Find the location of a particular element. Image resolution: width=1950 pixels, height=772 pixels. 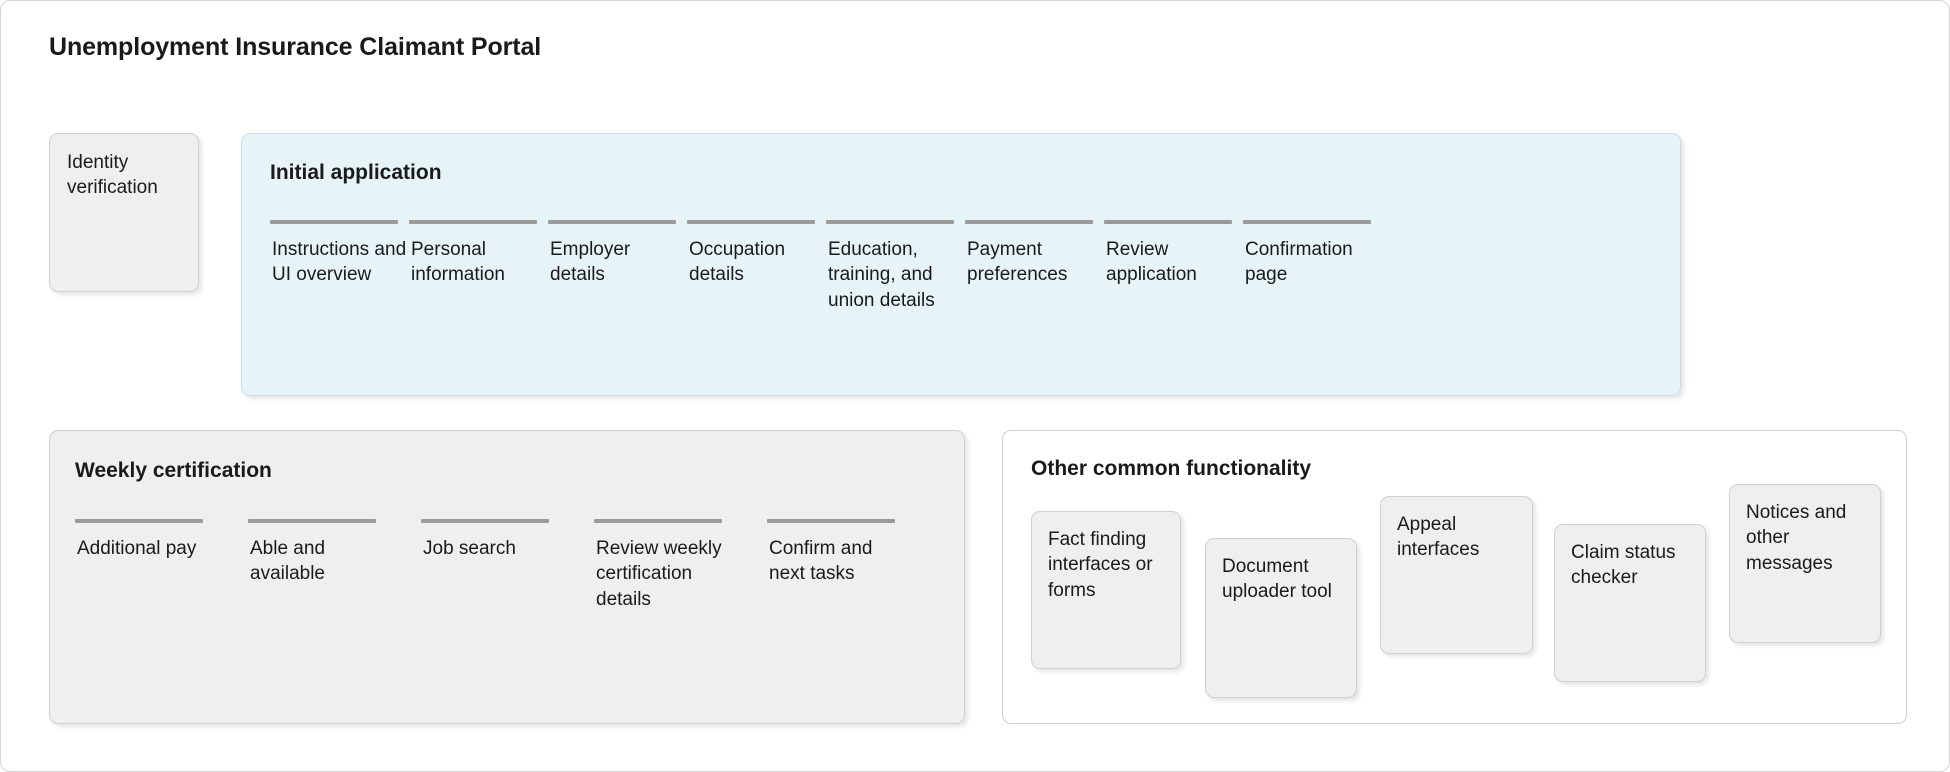

weekly-certification-step: Additional pay is located at coordinates (144, 540).